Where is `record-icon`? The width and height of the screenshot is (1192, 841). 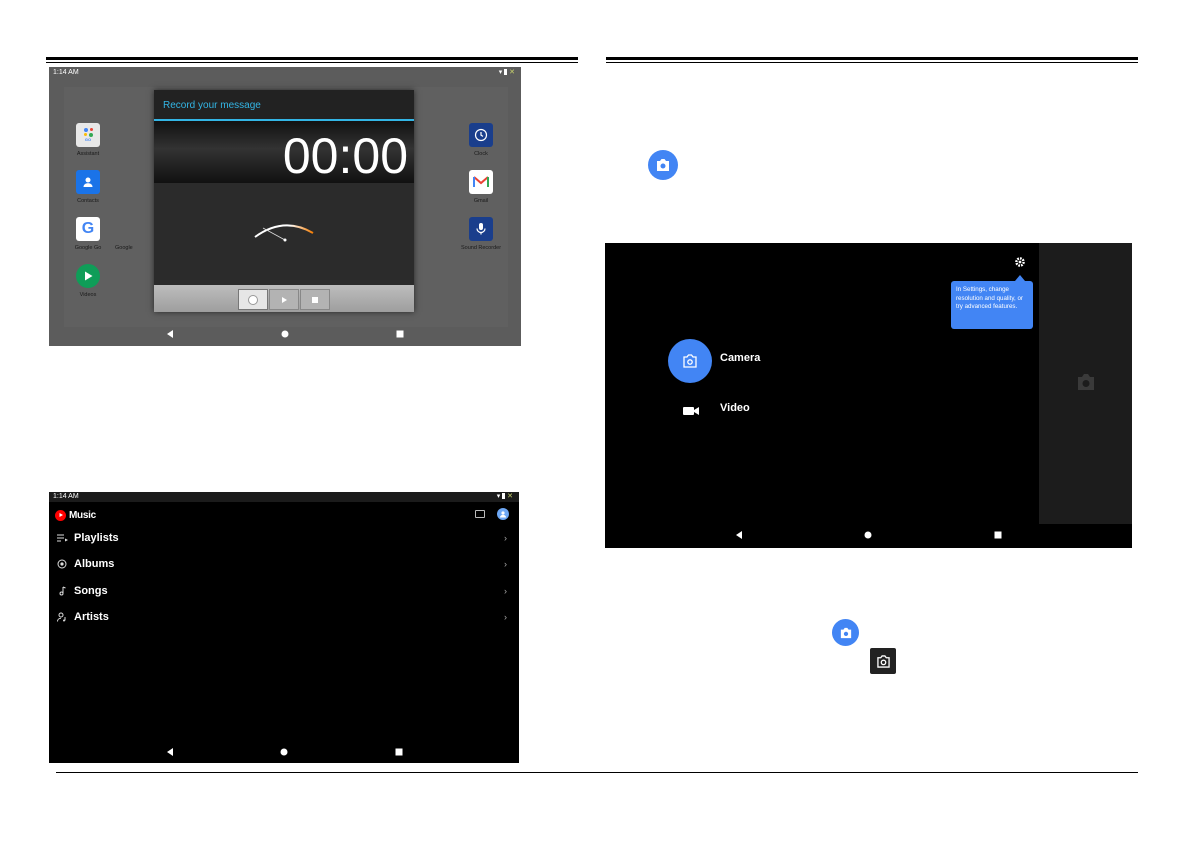 record-icon is located at coordinates (253, 299).